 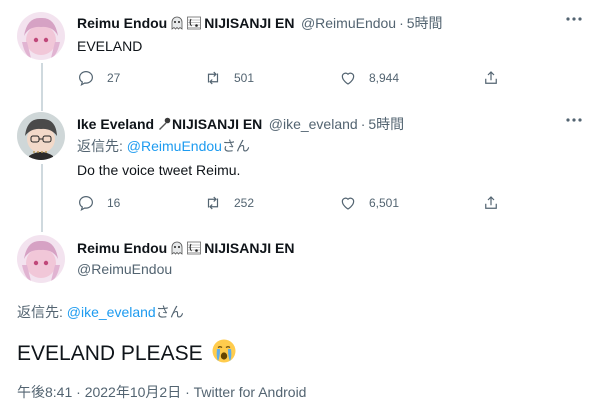 What do you see at coordinates (229, 203) in the screenshot?
I see `retweet-button: 252` at bounding box center [229, 203].